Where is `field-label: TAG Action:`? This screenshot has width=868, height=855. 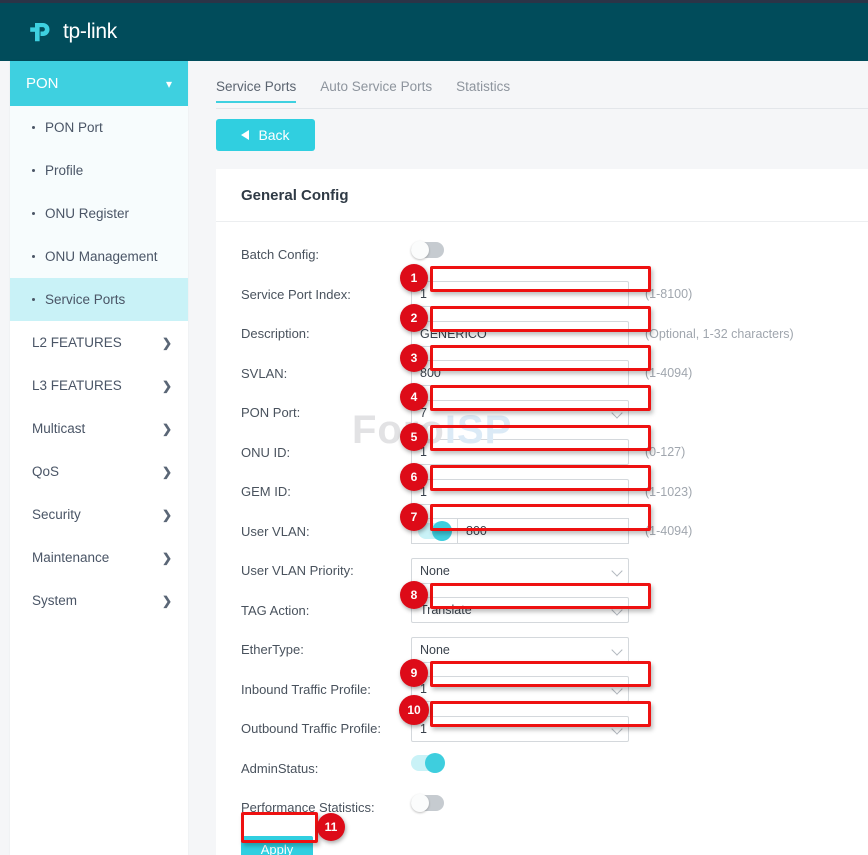
field-label: TAG Action: is located at coordinates (275, 610).